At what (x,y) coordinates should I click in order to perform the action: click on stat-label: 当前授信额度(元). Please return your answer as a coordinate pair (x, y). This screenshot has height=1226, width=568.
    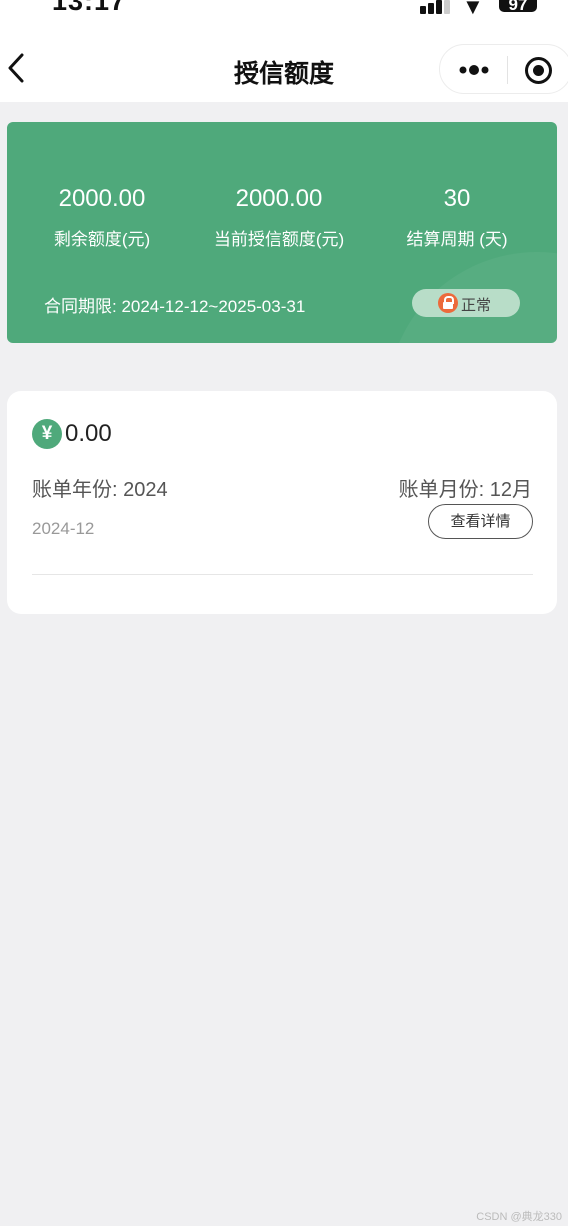
    Looking at the image, I should click on (279, 239).